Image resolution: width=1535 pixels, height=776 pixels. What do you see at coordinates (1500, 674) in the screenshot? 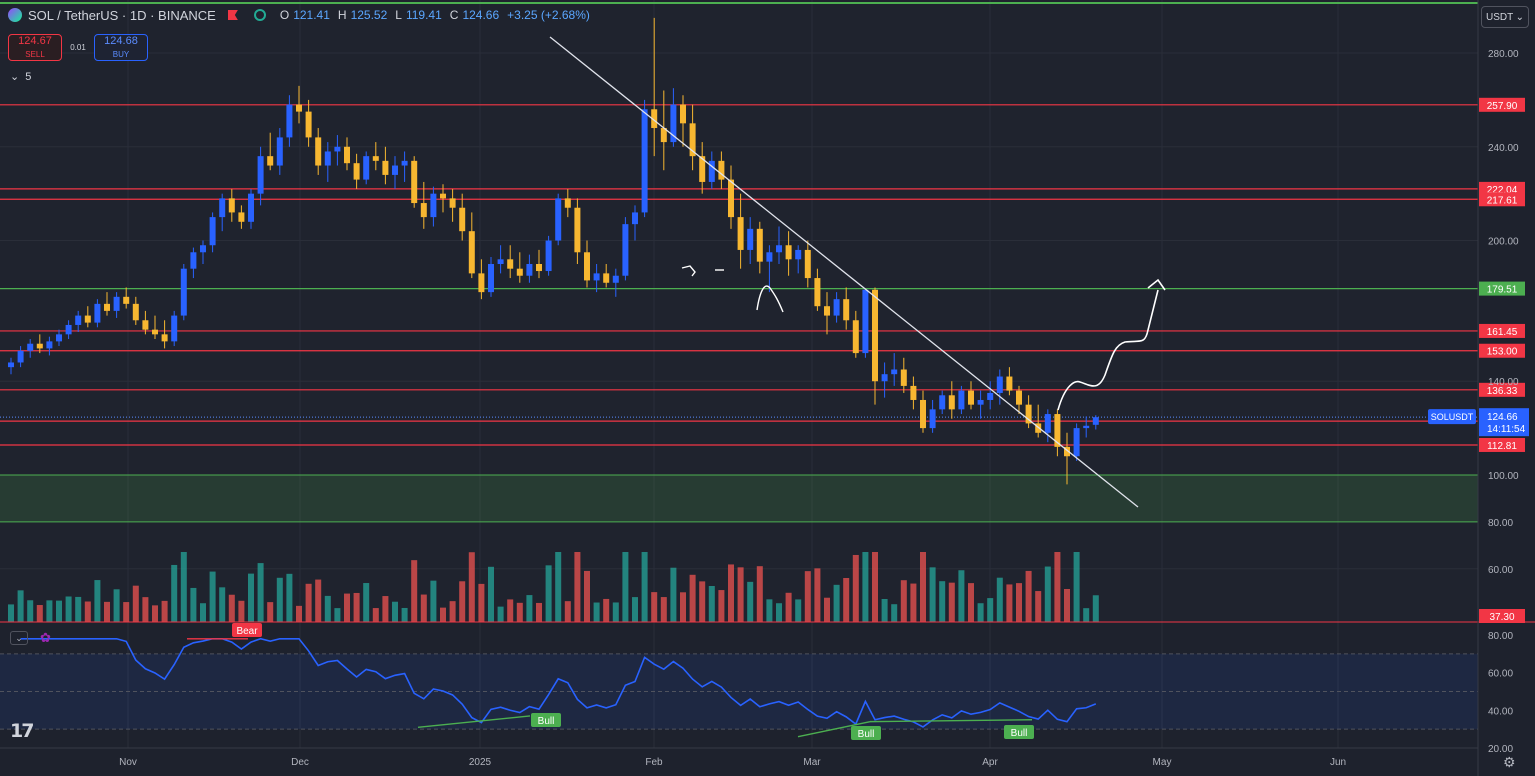
I see `rsi-tick: 60.00` at bounding box center [1500, 674].